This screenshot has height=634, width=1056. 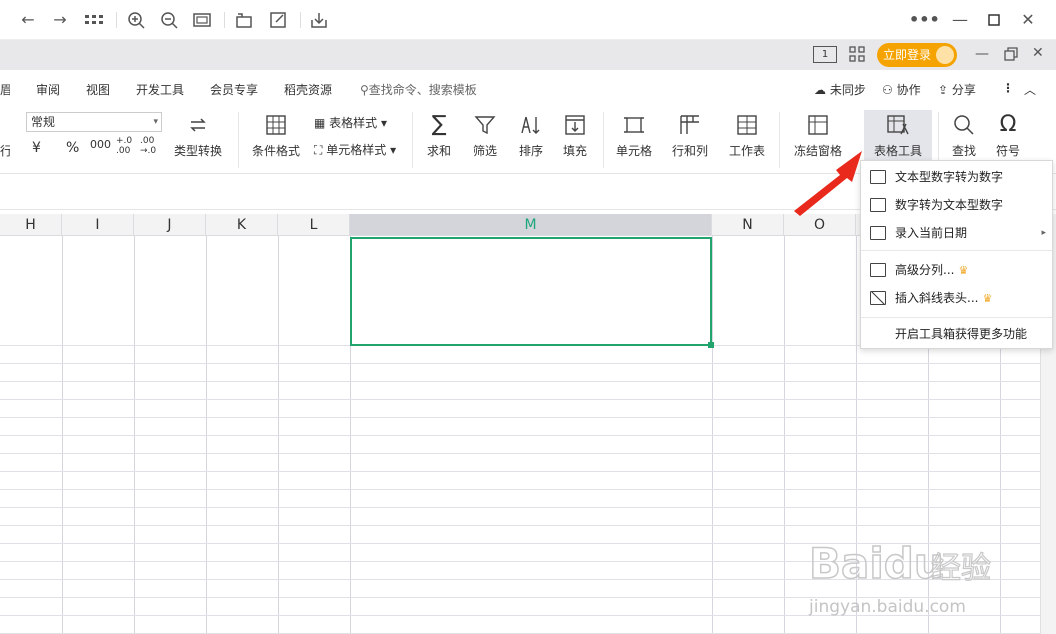 What do you see at coordinates (634, 136) in the screenshot?
I see `cell-button: 单元格` at bounding box center [634, 136].